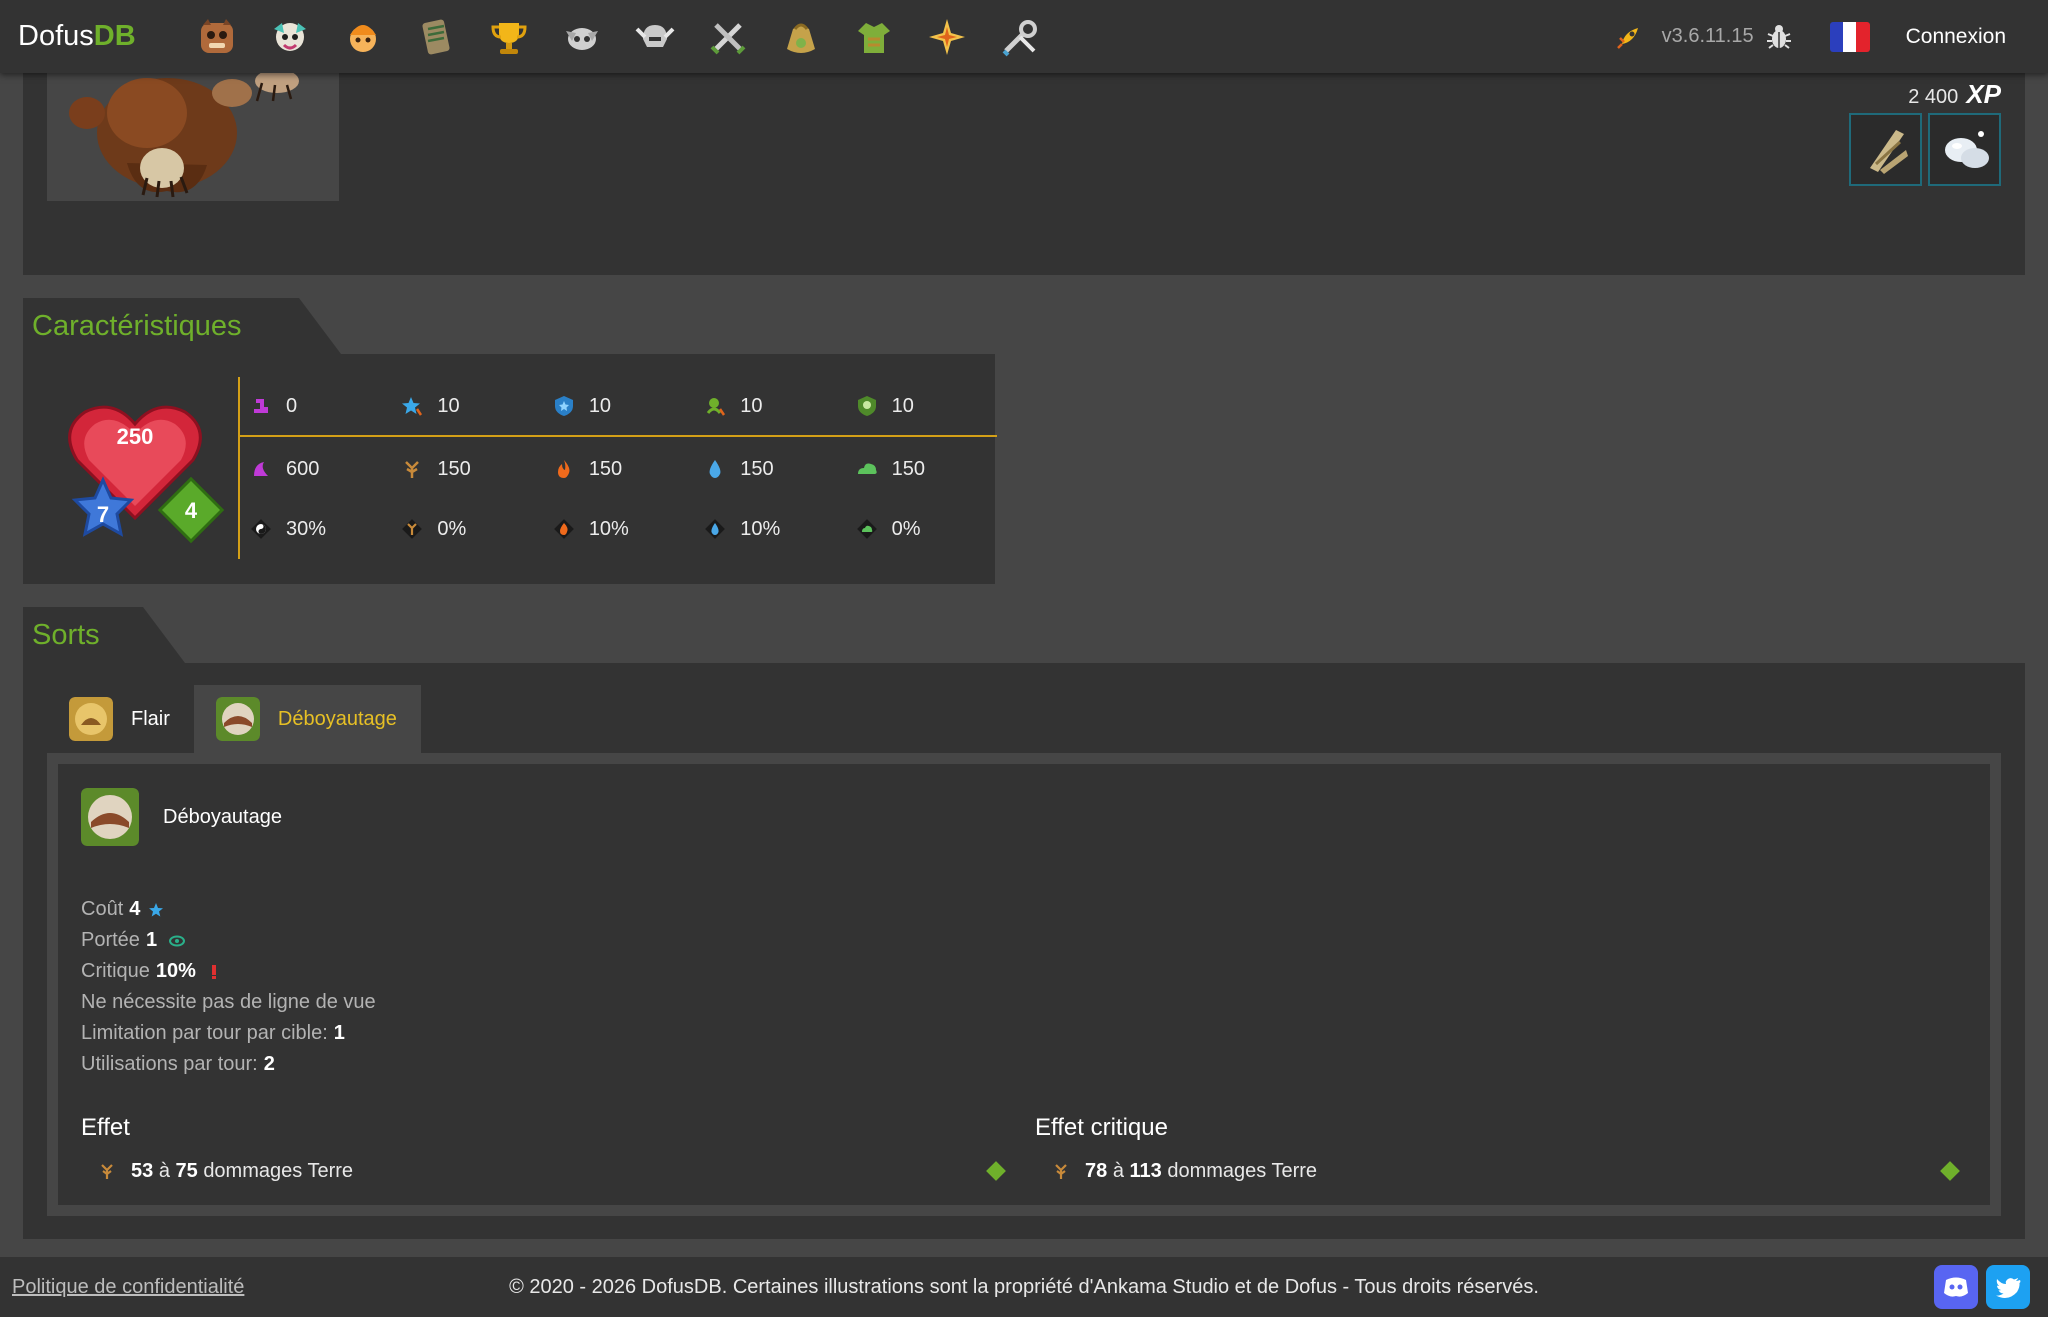 This screenshot has width=2048, height=1317. I want to click on stat-value: 0, so click(292, 405).